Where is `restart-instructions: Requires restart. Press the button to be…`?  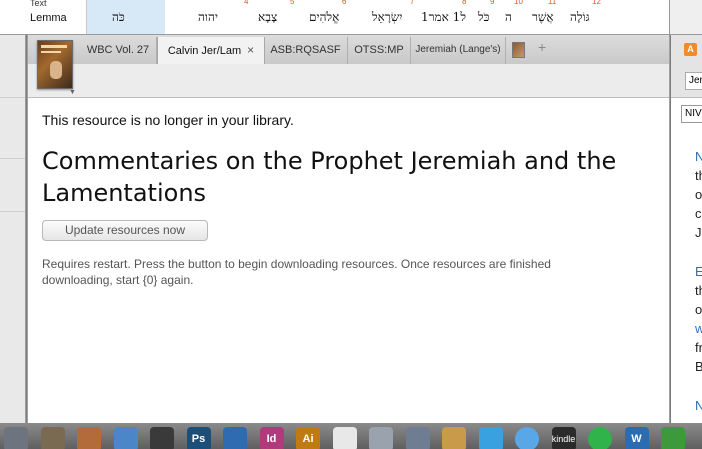
restart-instructions: Requires restart. Press the button to be… is located at coordinates (296, 272).